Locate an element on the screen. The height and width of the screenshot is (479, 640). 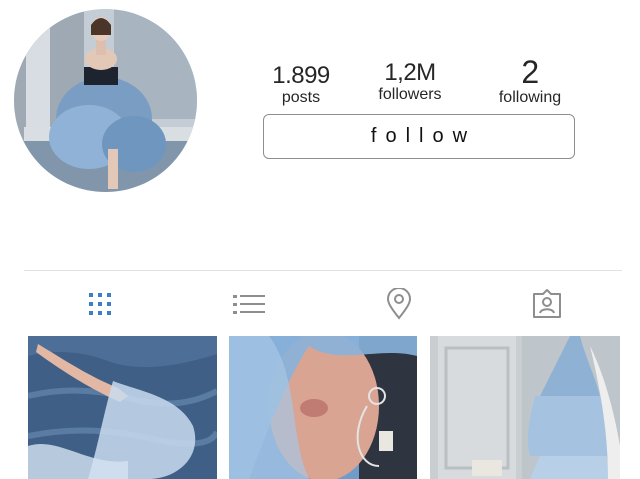
tab-list is located at coordinates (249, 304).